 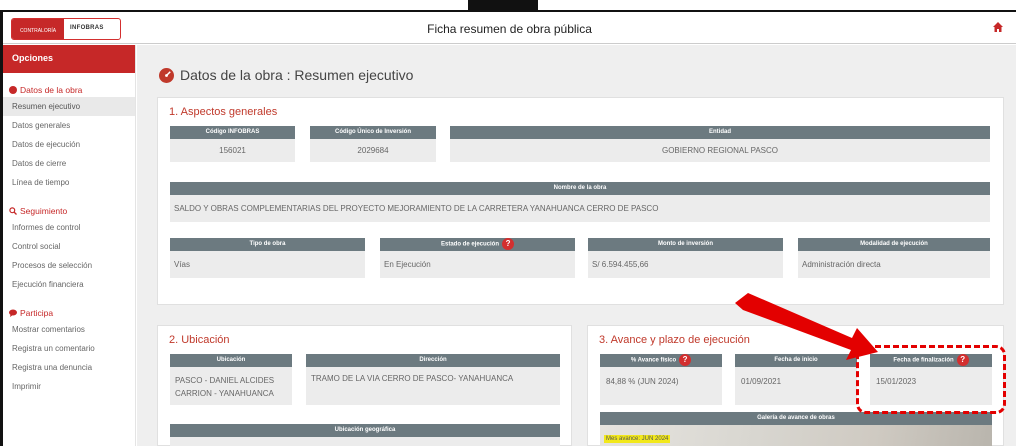 I want to click on field-codigo-infobras: Código INFOBRAS 156021, so click(x=232, y=144).